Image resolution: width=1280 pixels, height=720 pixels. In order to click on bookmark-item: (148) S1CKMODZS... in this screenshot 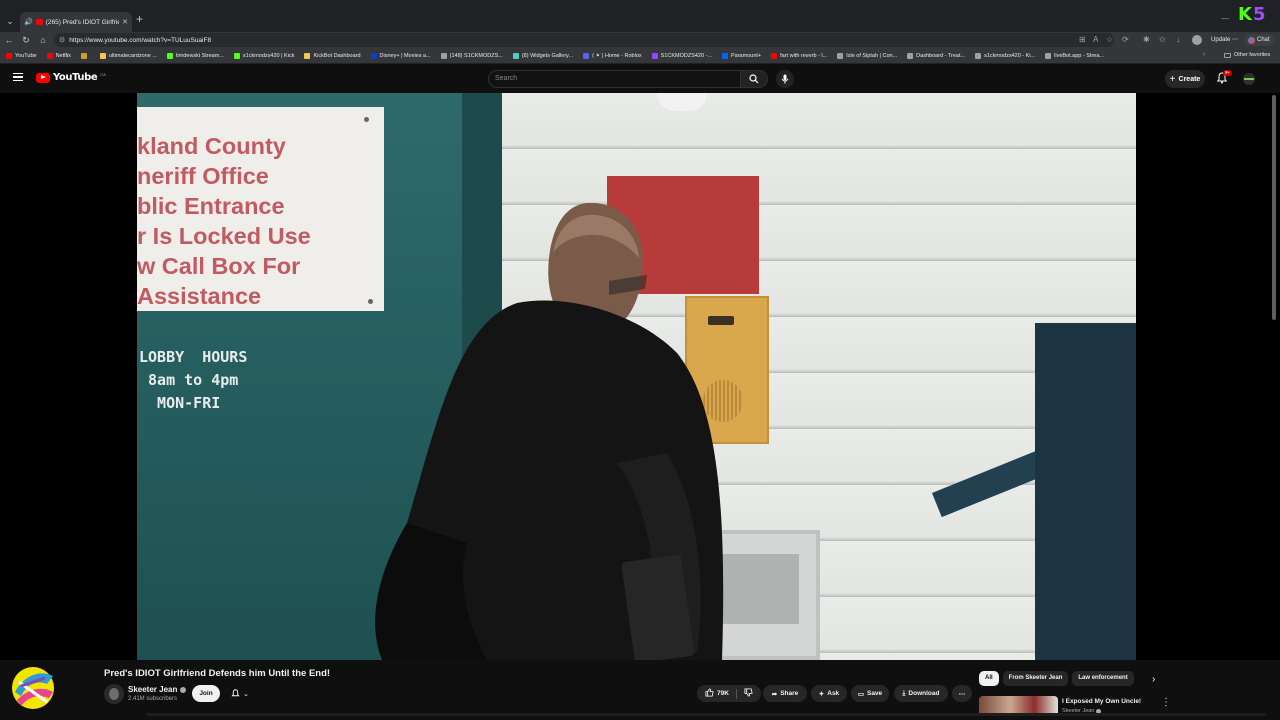, I will do `click(471, 56)`.